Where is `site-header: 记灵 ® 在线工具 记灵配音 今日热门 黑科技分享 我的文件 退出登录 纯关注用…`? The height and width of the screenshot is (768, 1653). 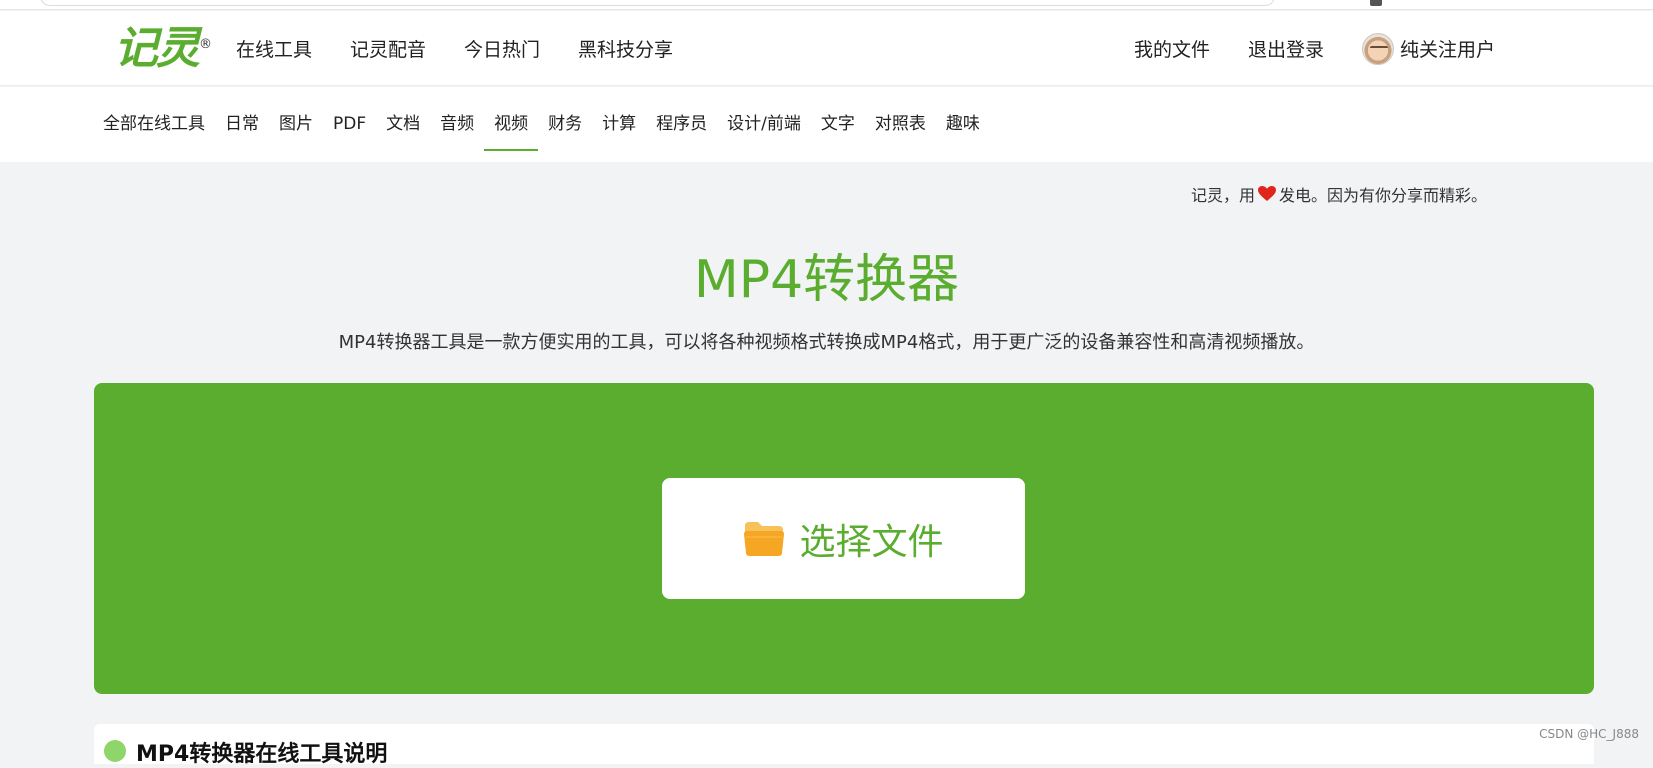 site-header: 记灵 ® 在线工具 记灵配音 今日热门 黑科技分享 我的文件 退出登录 纯关注用… is located at coordinates (826, 48).